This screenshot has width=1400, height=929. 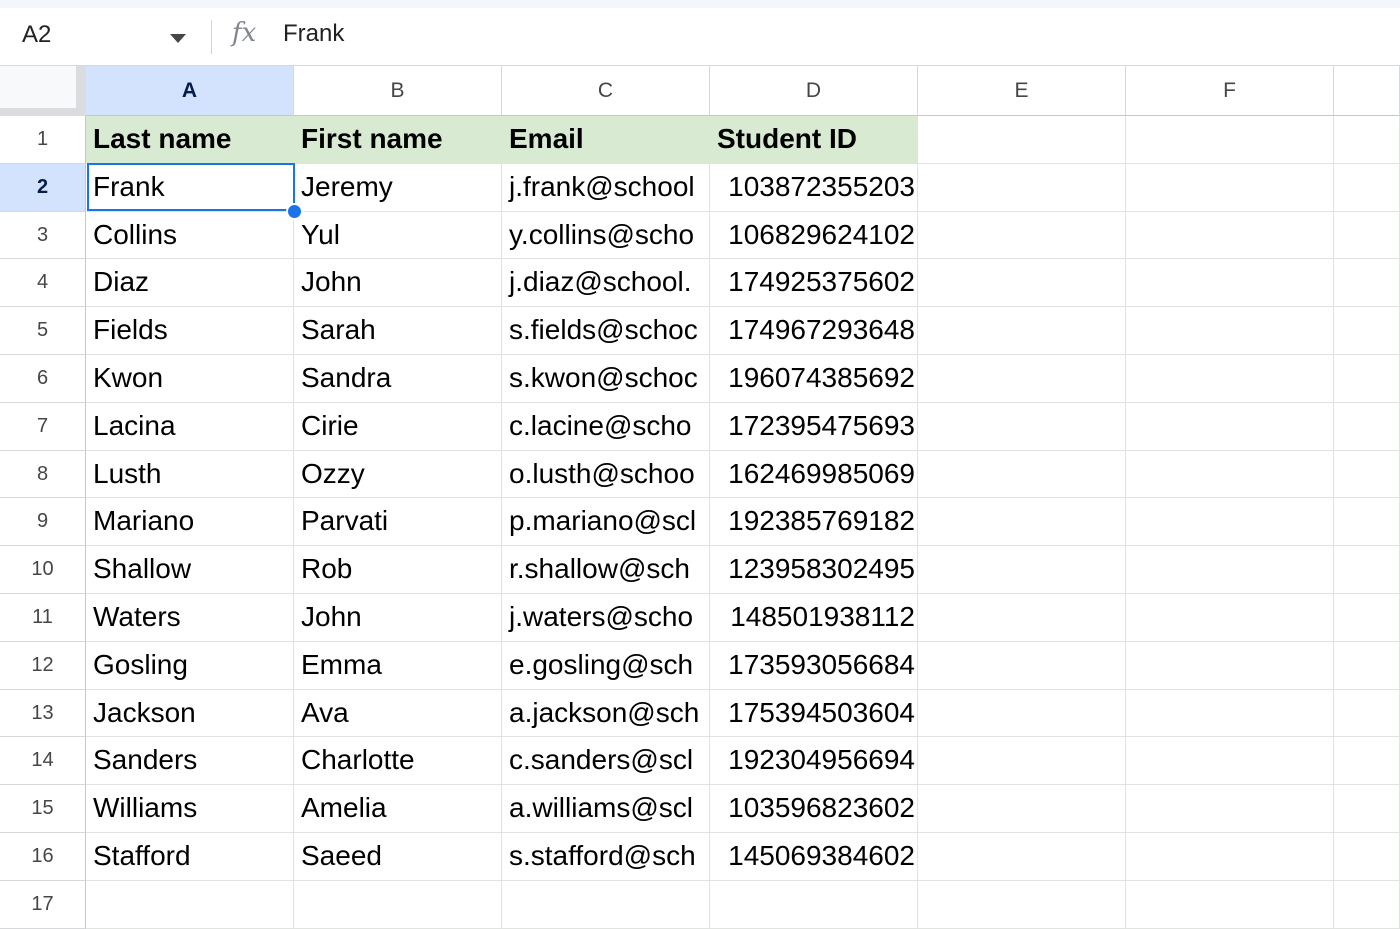 What do you see at coordinates (1022, 570) in the screenshot?
I see `cell-e10` at bounding box center [1022, 570].